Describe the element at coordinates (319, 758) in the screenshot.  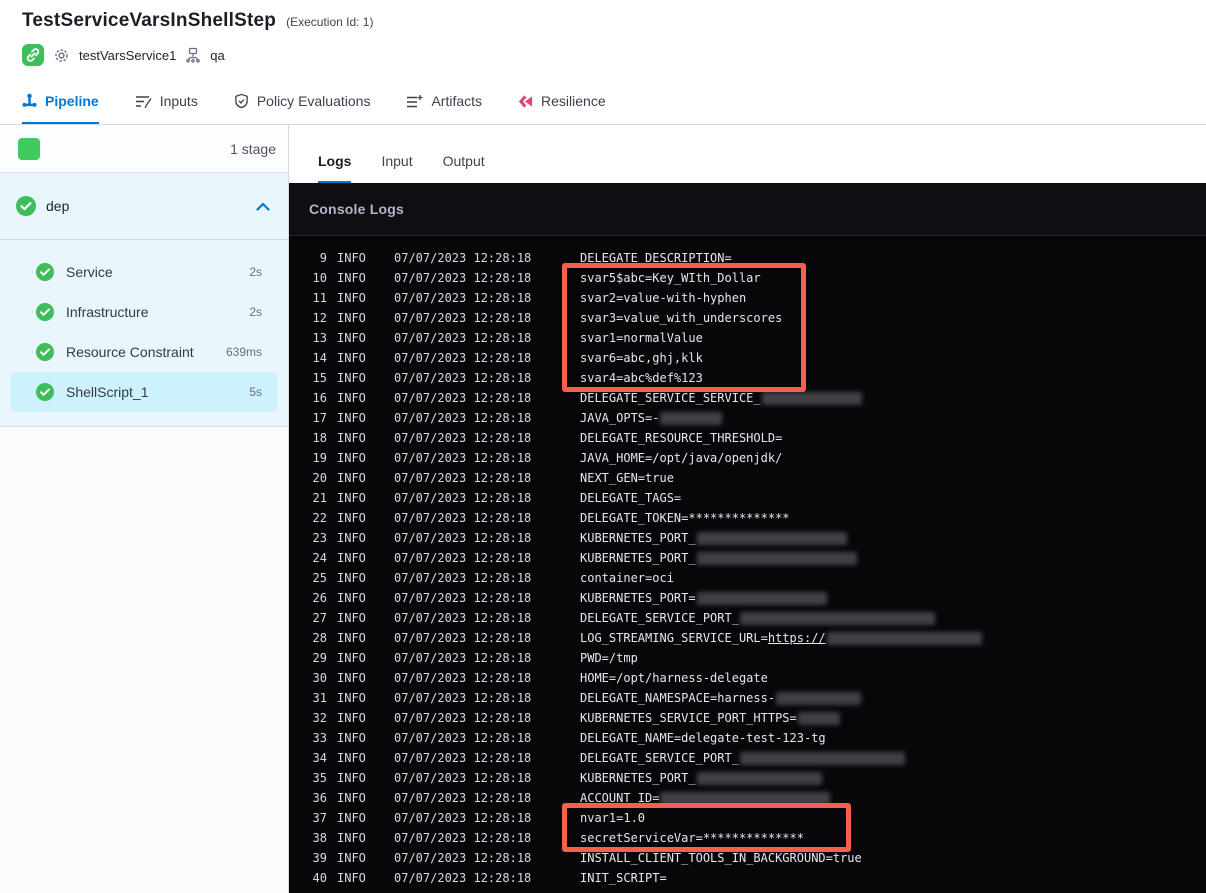
I see `log-line-number: 34` at that location.